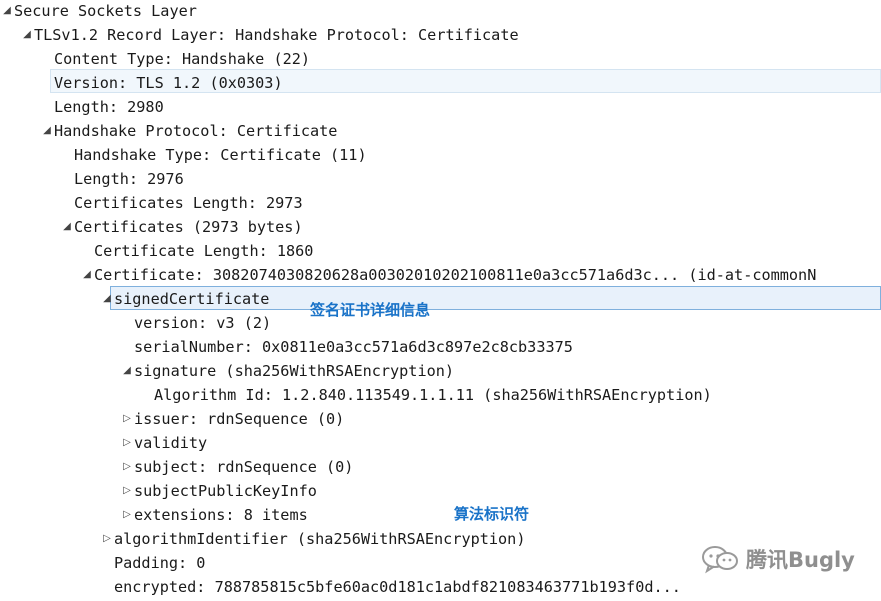 Image resolution: width=881 pixels, height=601 pixels. I want to click on tree-node-ssl: ◢ Secure Sockets Layer, so click(98, 11).